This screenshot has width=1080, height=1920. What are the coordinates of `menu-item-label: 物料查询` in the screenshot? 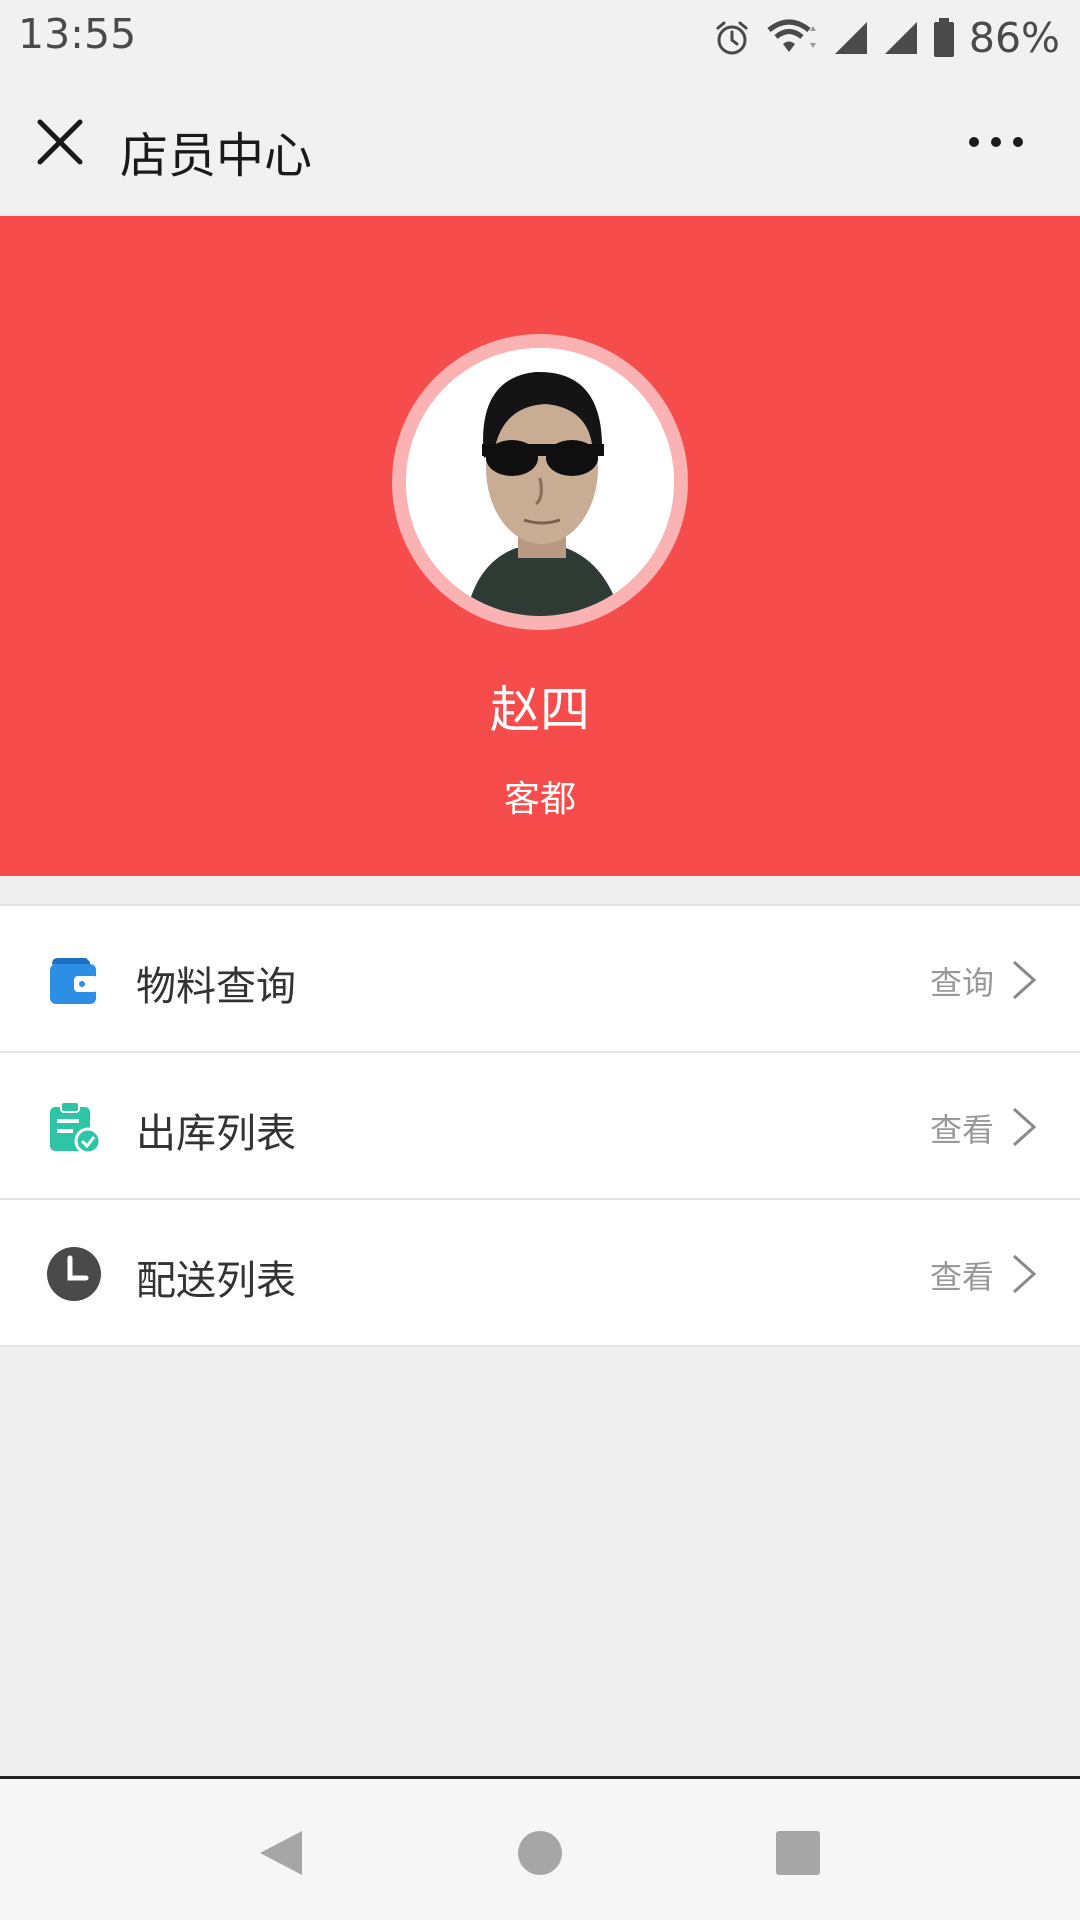 It's located at (216, 987).